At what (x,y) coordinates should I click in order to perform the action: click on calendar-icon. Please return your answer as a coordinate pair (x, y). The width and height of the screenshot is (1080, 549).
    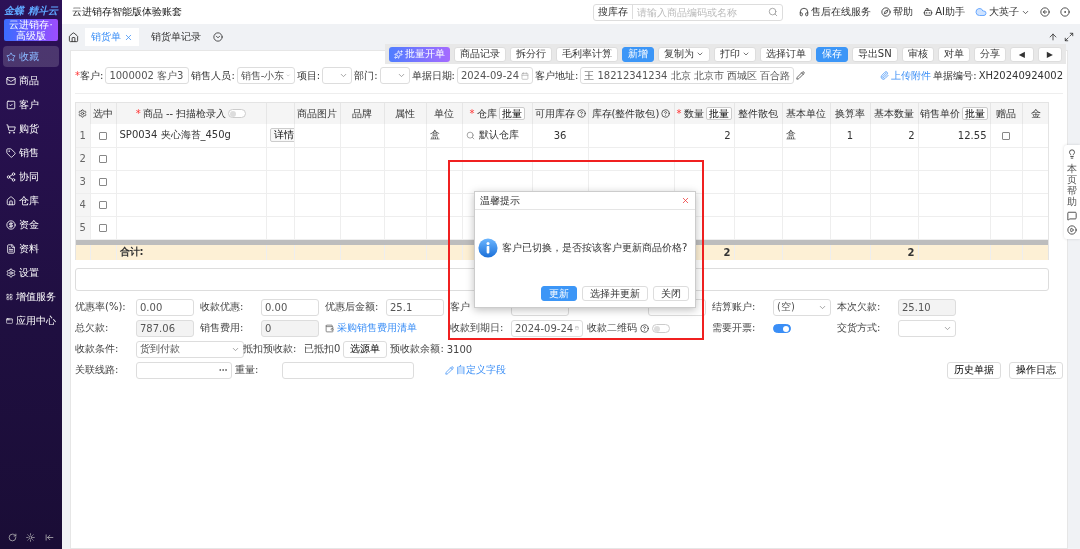
    Looking at the image, I should click on (525, 75).